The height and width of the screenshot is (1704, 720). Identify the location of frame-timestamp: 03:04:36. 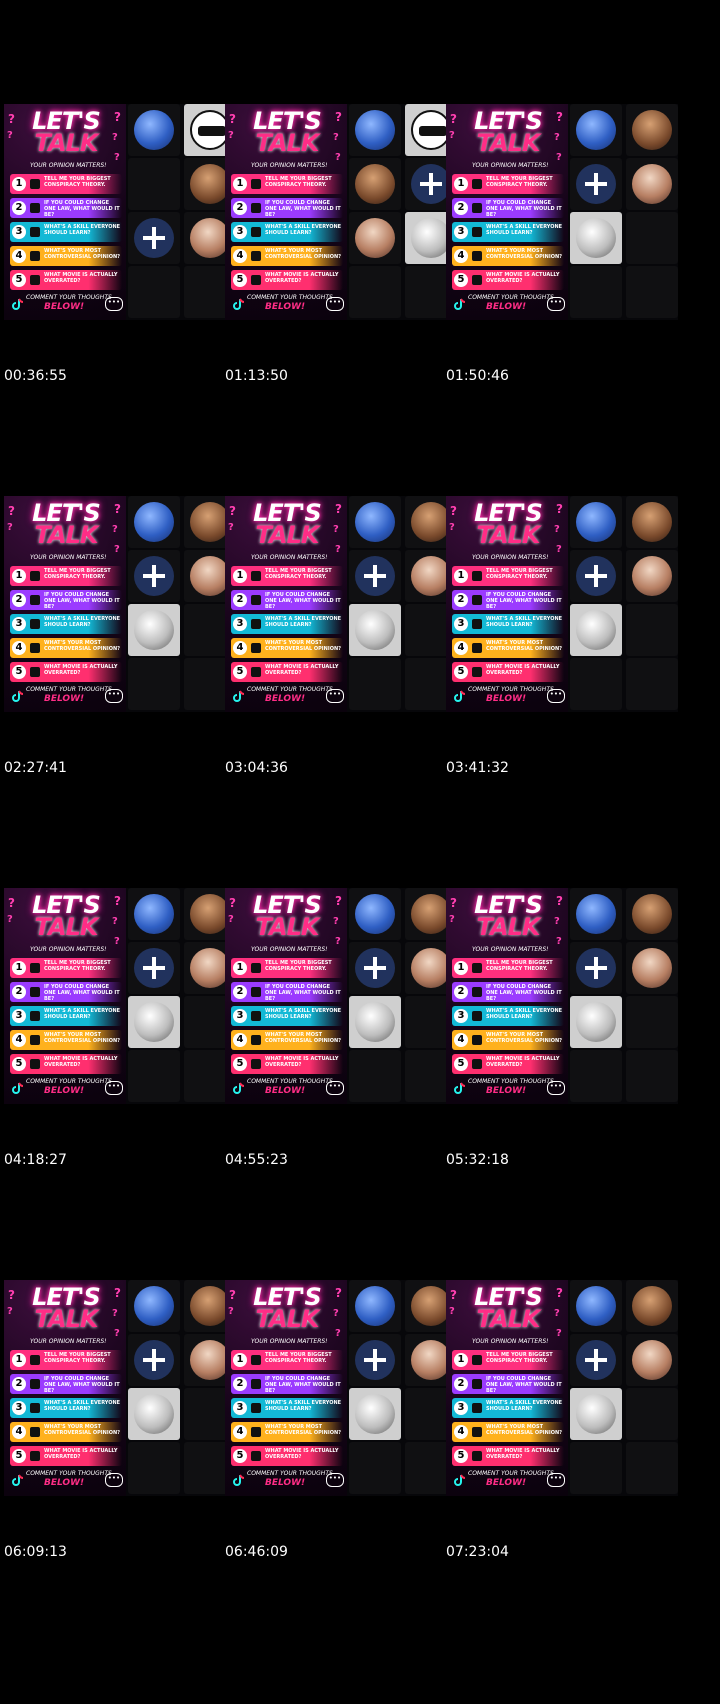
(256, 768).